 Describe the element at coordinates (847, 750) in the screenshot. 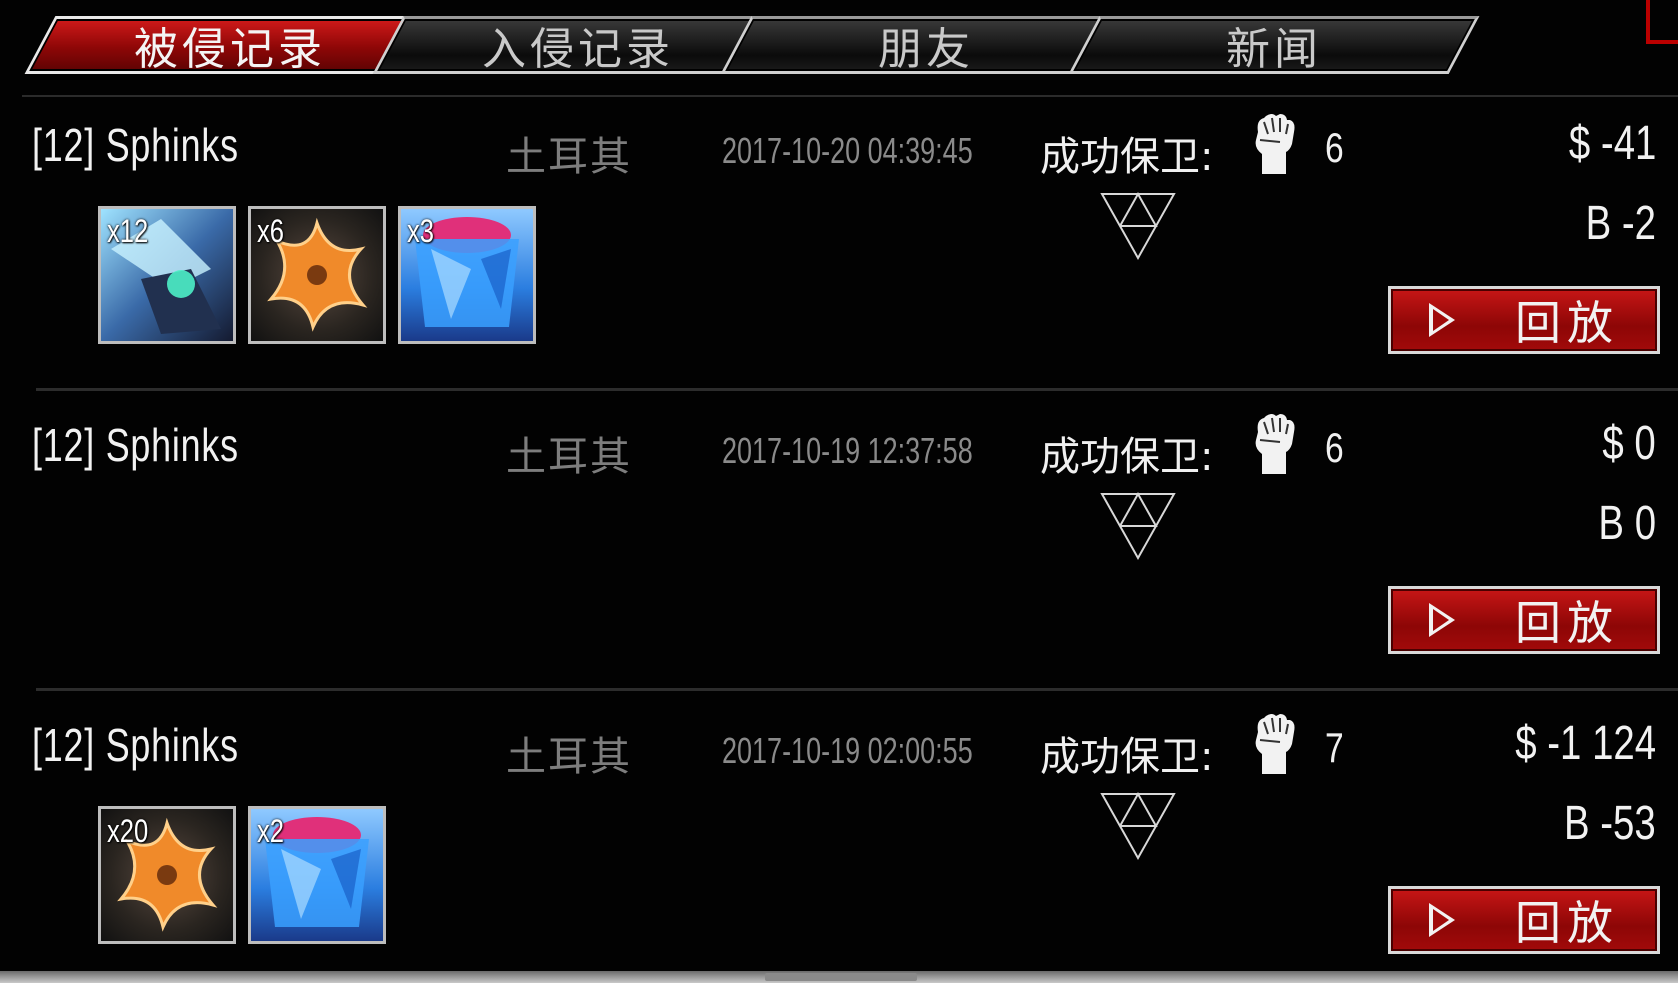

I see `timestamp: 2017-10-19 02:00:55` at that location.